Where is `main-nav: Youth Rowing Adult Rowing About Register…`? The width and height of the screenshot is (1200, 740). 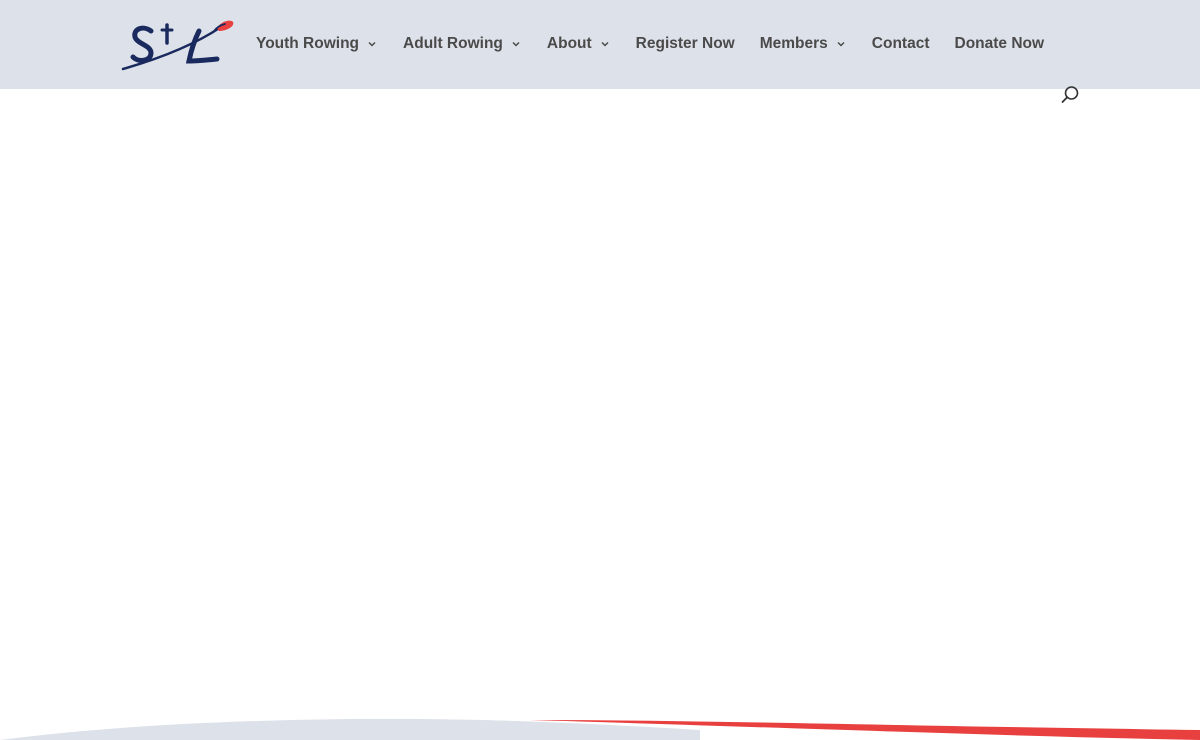 main-nav: Youth Rowing Adult Rowing About Register… is located at coordinates (650, 44).